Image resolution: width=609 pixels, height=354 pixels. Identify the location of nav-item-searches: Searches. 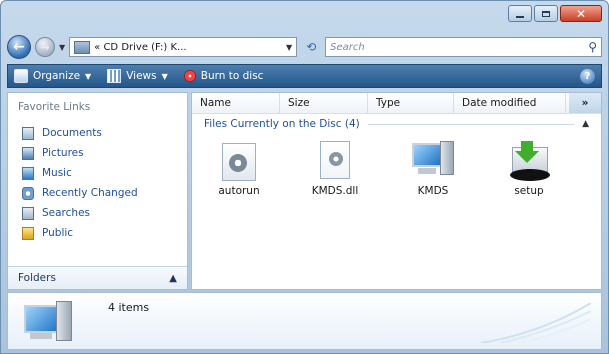
(80, 213).